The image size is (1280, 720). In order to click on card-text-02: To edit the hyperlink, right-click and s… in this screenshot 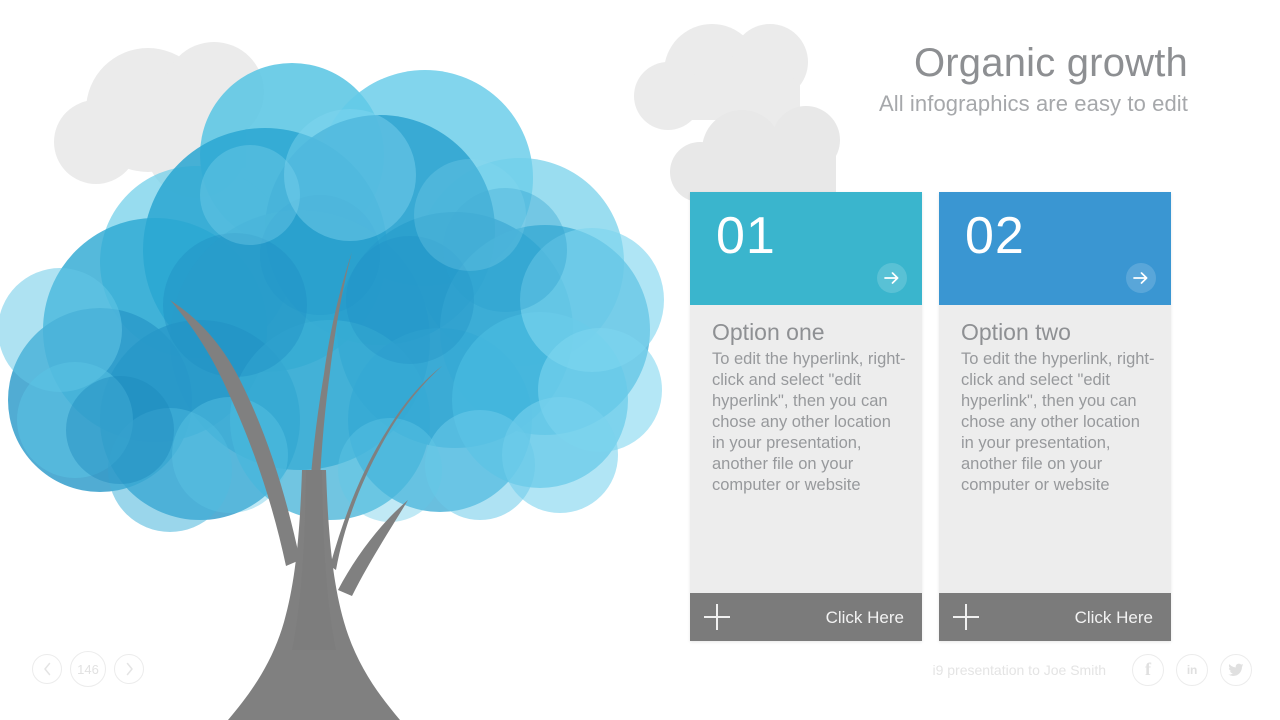, I will do `click(1058, 422)`.